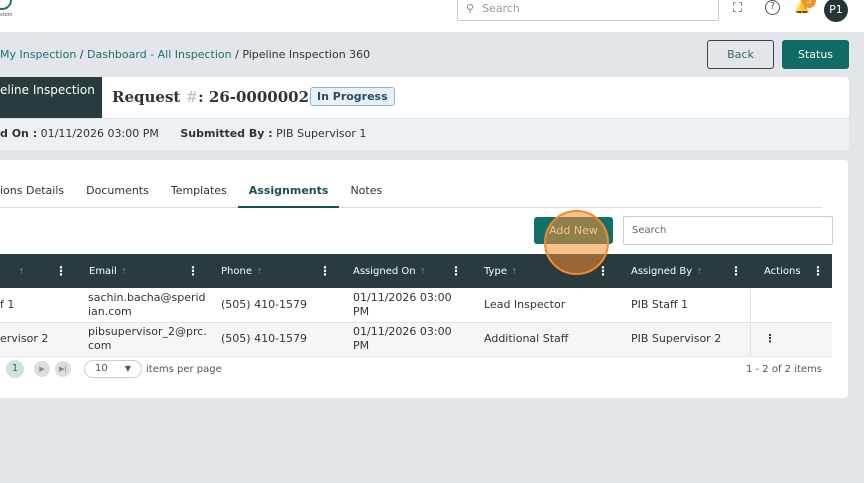 This screenshot has height=483, width=864. I want to click on column-header-assigned-by: Assigned By ↑ ⋮, so click(683, 271).